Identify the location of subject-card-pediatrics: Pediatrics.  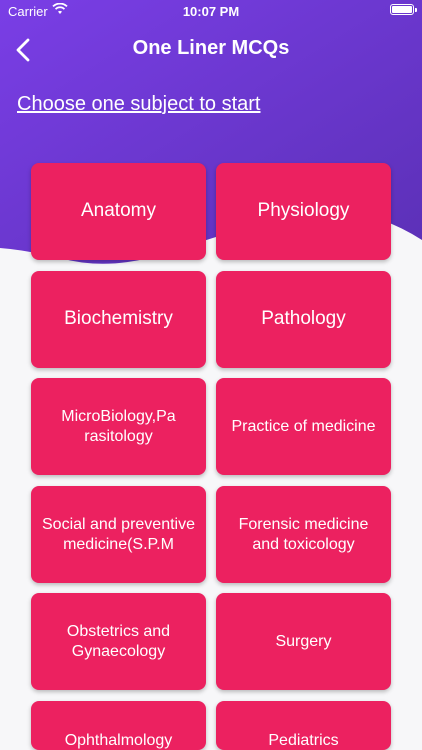
(303, 725).